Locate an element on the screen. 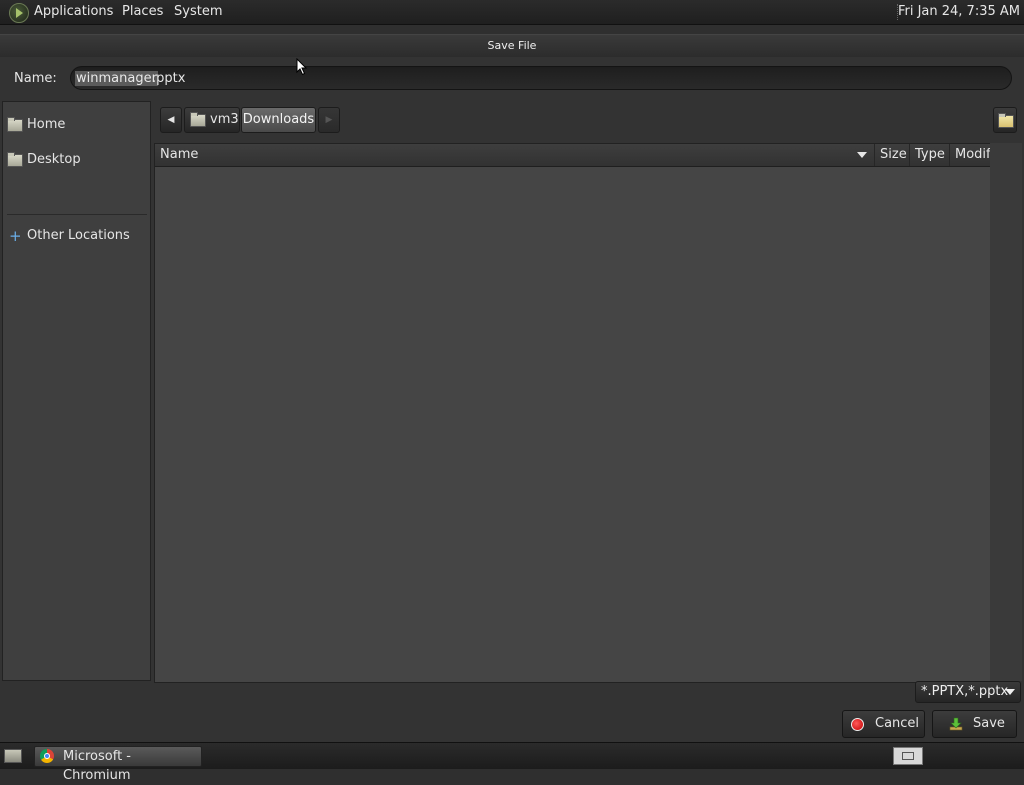 The width and height of the screenshot is (1024, 785). chromium-icon is located at coordinates (47, 756).